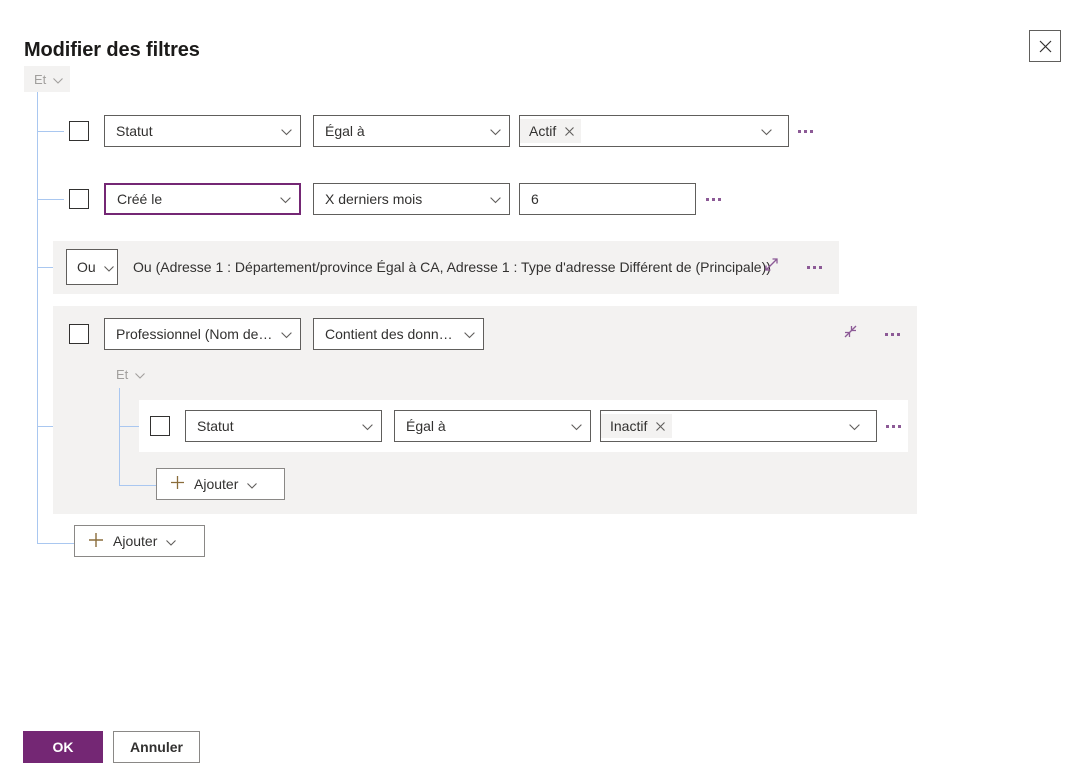 The image size is (1073, 776). I want to click on row1-value-tag-label: Actif, so click(543, 131).